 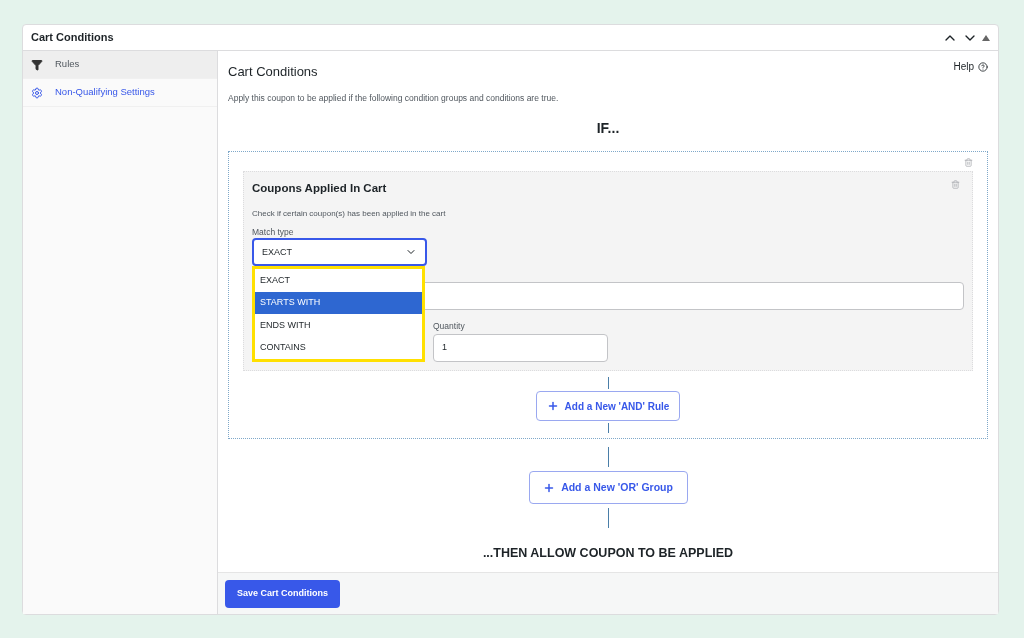 What do you see at coordinates (37, 64) in the screenshot?
I see `filter-icon` at bounding box center [37, 64].